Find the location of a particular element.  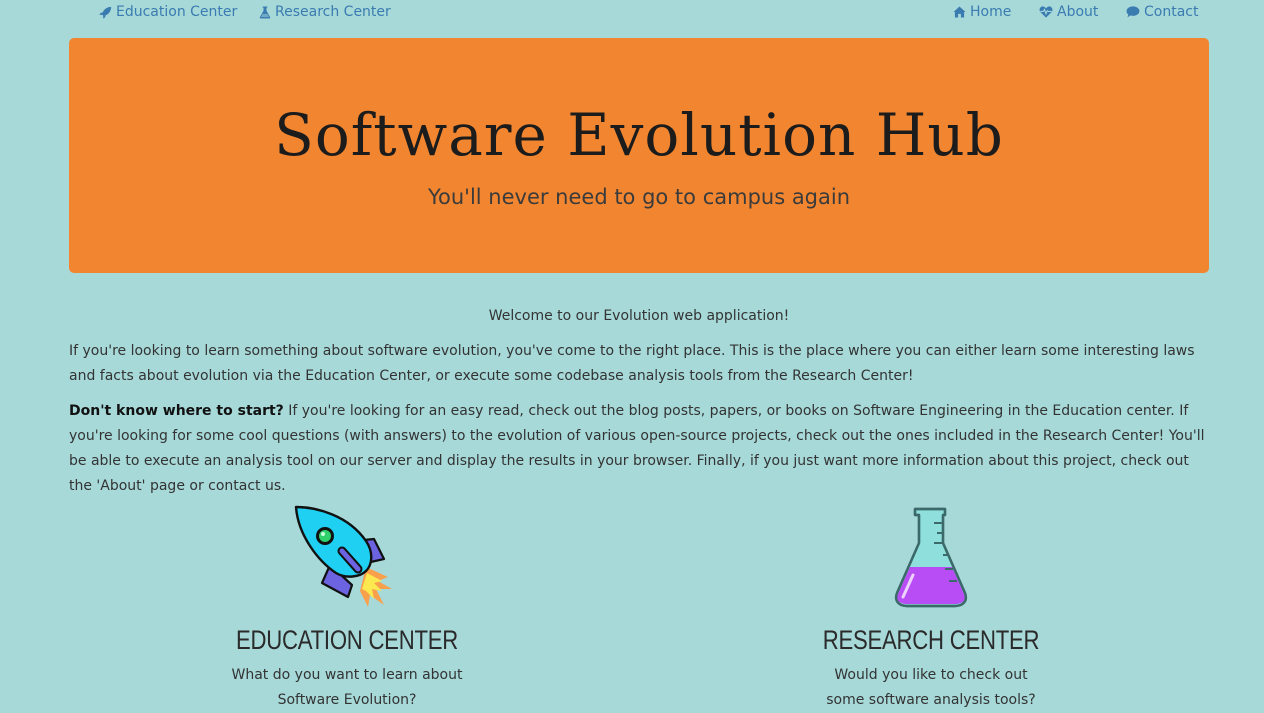

page-title: Software Evolution Hub is located at coordinates (639, 135).